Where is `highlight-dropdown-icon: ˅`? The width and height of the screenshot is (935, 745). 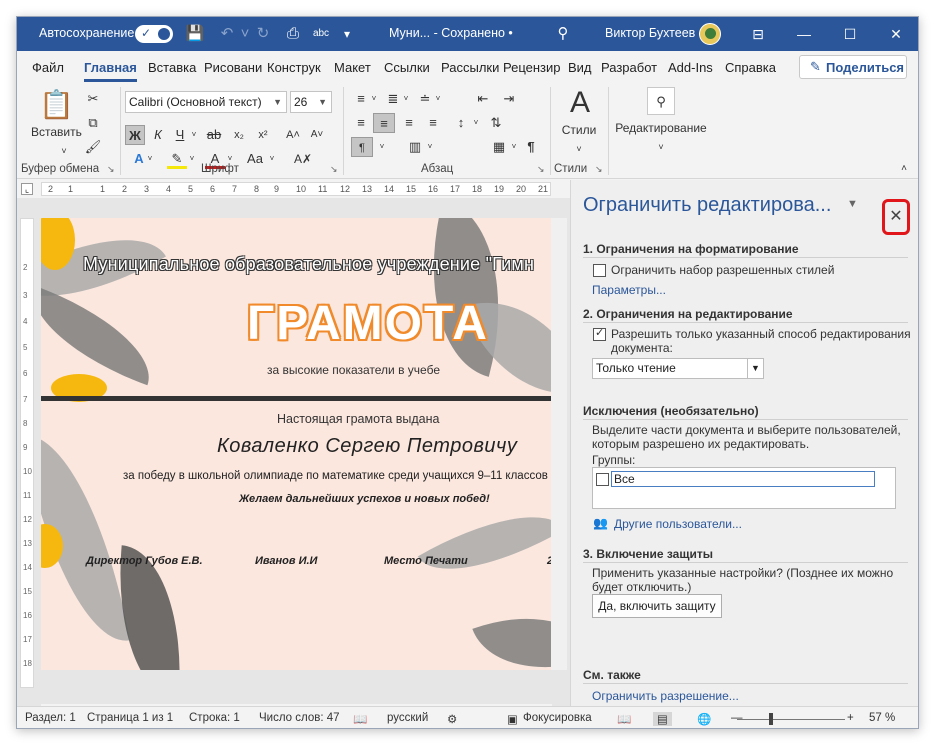
highlight-dropdown-icon: ˅ is located at coordinates (192, 159).